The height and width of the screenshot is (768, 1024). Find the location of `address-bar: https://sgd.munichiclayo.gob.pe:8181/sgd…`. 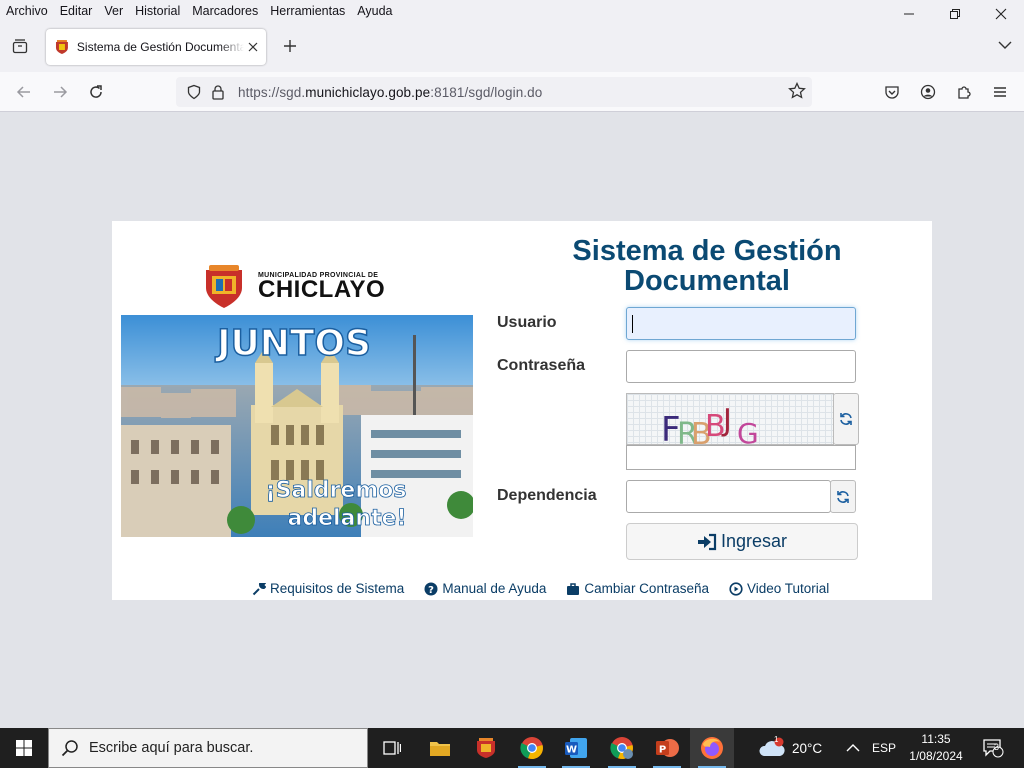

address-bar: https://sgd.munichiclayo.gob.pe:8181/sgd… is located at coordinates (494, 92).